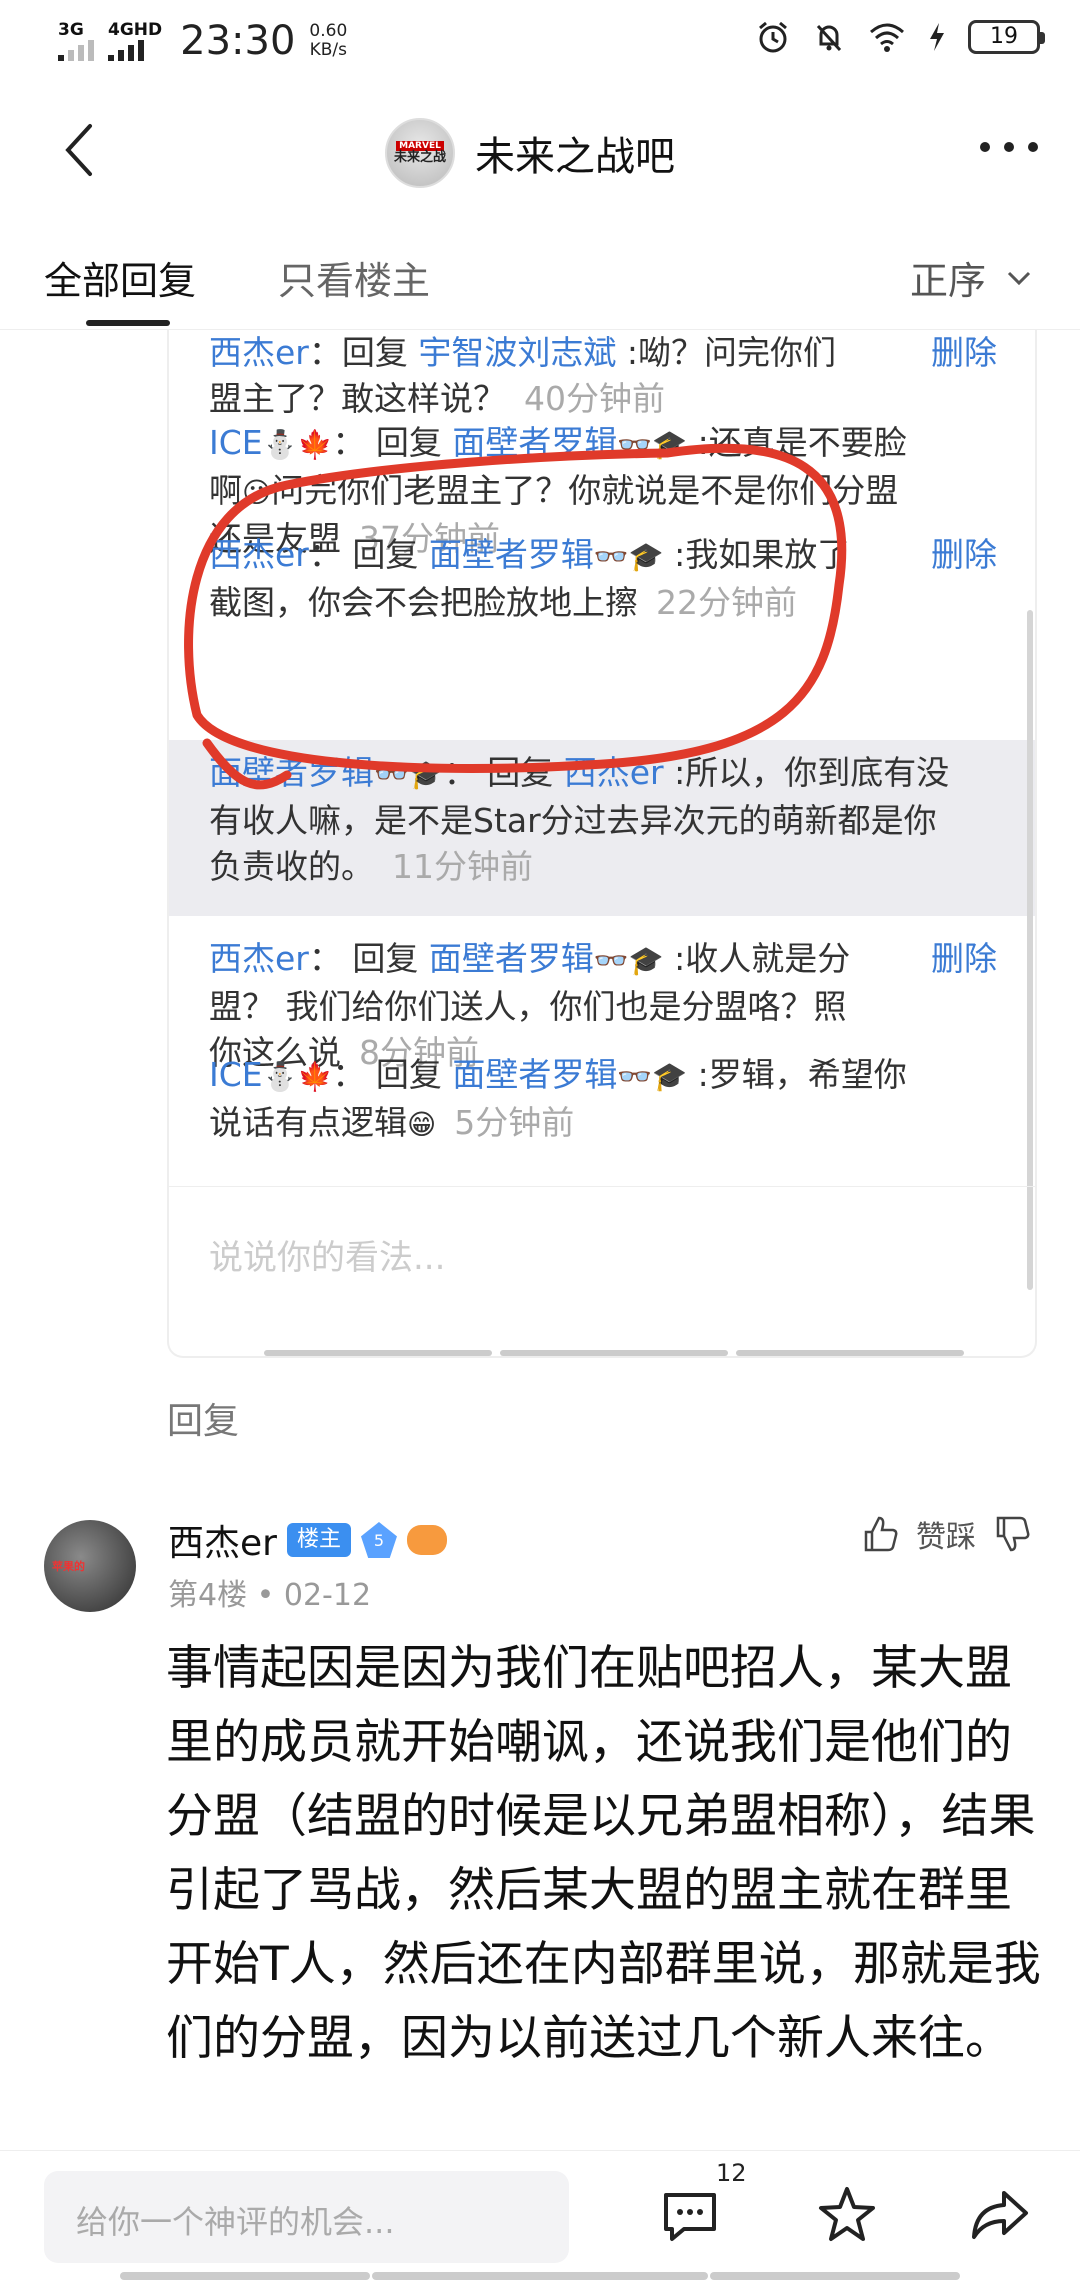  What do you see at coordinates (594, 398) in the screenshot?
I see `reply-time: 40分钟前` at bounding box center [594, 398].